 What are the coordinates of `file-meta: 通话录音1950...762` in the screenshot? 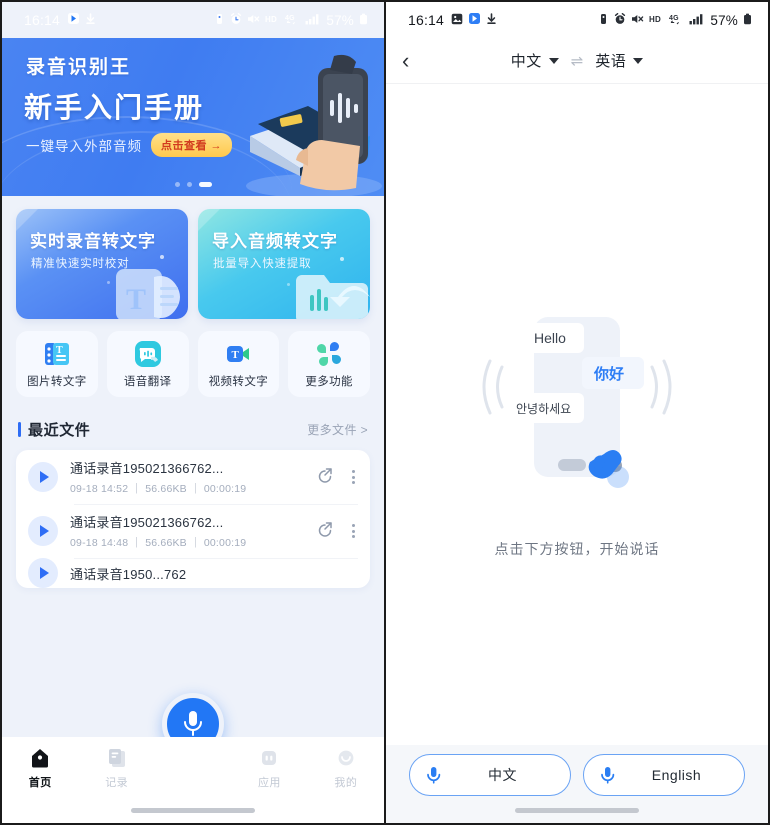 It's located at (214, 573).